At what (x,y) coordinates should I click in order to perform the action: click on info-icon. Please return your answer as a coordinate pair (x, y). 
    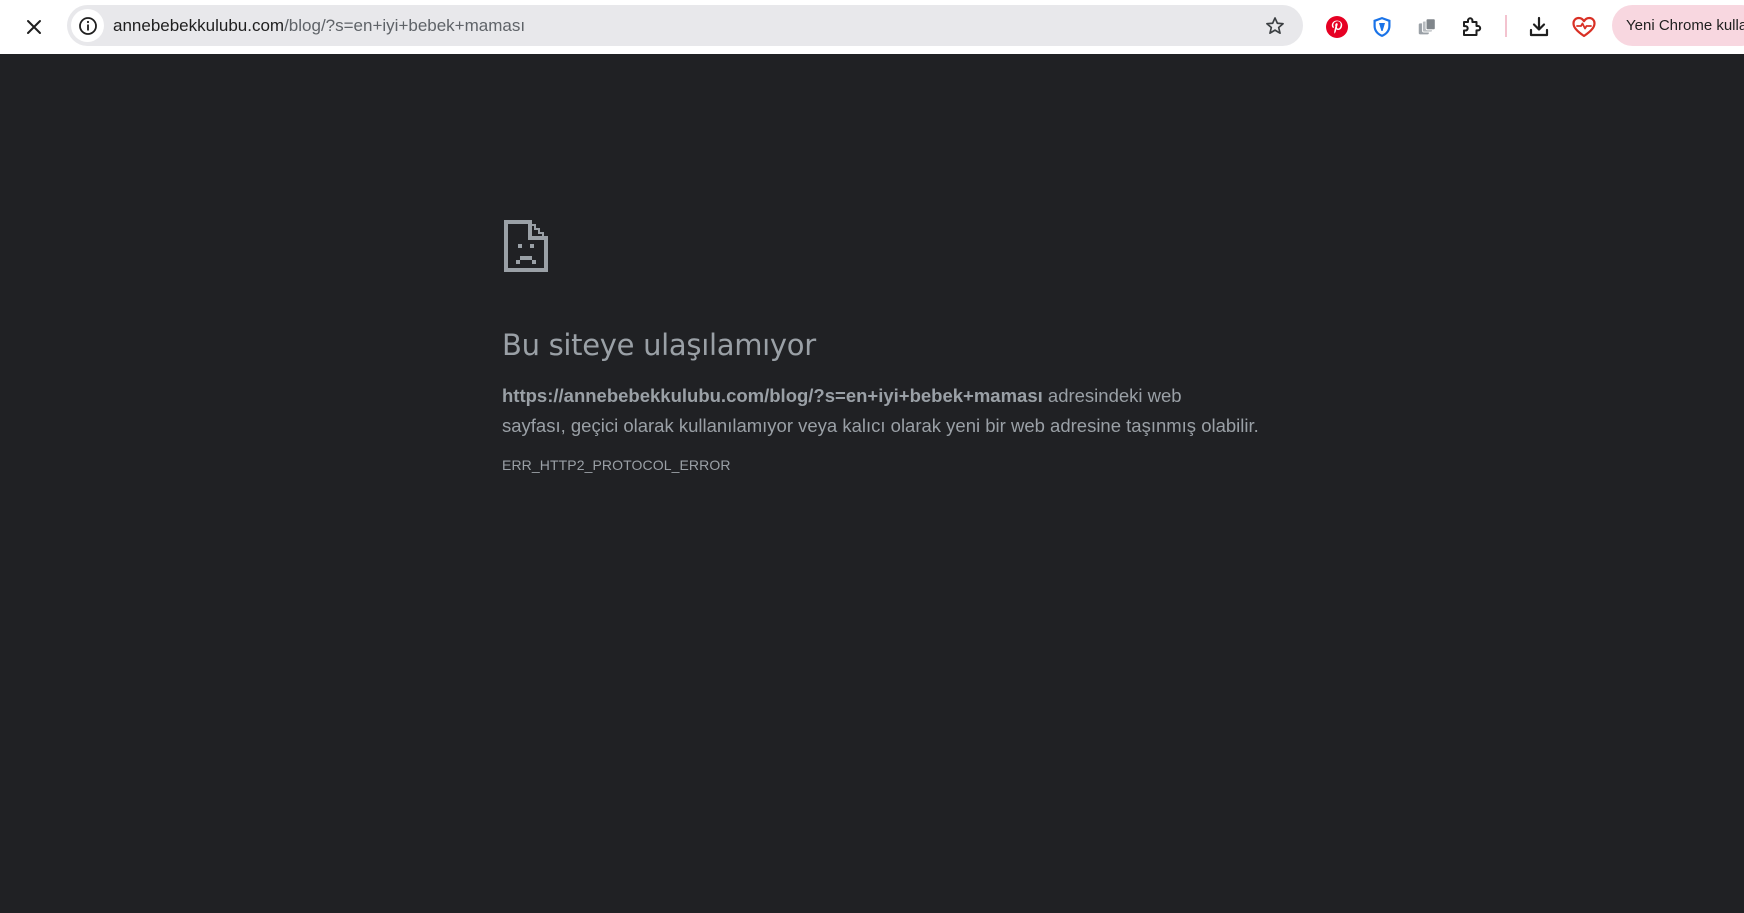
    Looking at the image, I should click on (87, 25).